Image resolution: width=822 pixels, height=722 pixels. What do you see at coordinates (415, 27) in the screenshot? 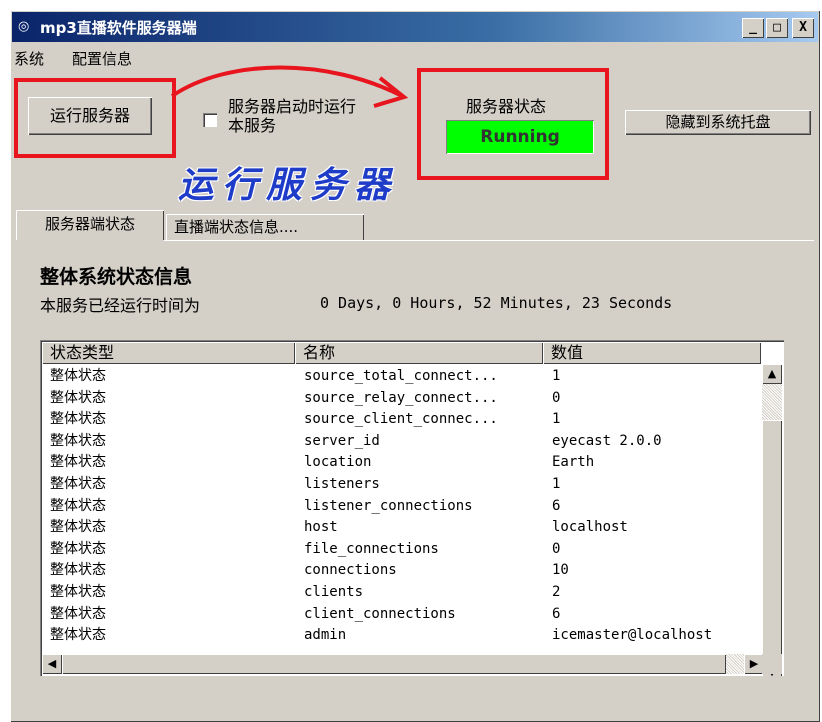
I see `title-bar: ◎ mp3直播软件服务器端 _ □ X` at bounding box center [415, 27].